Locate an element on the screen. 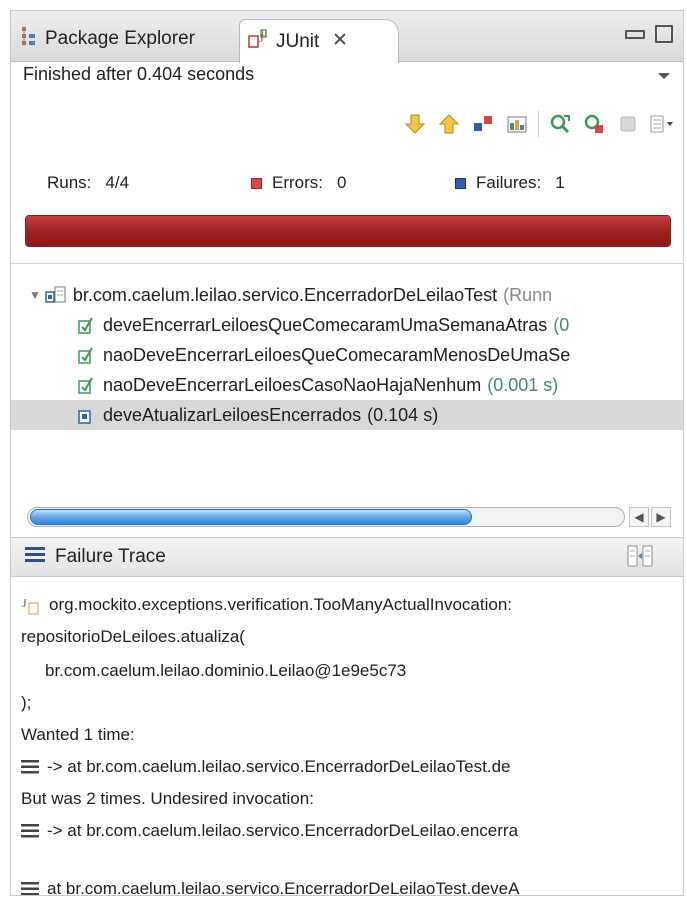 This screenshot has width=687, height=901. scroll-left-icon: ◀ is located at coordinates (639, 517).